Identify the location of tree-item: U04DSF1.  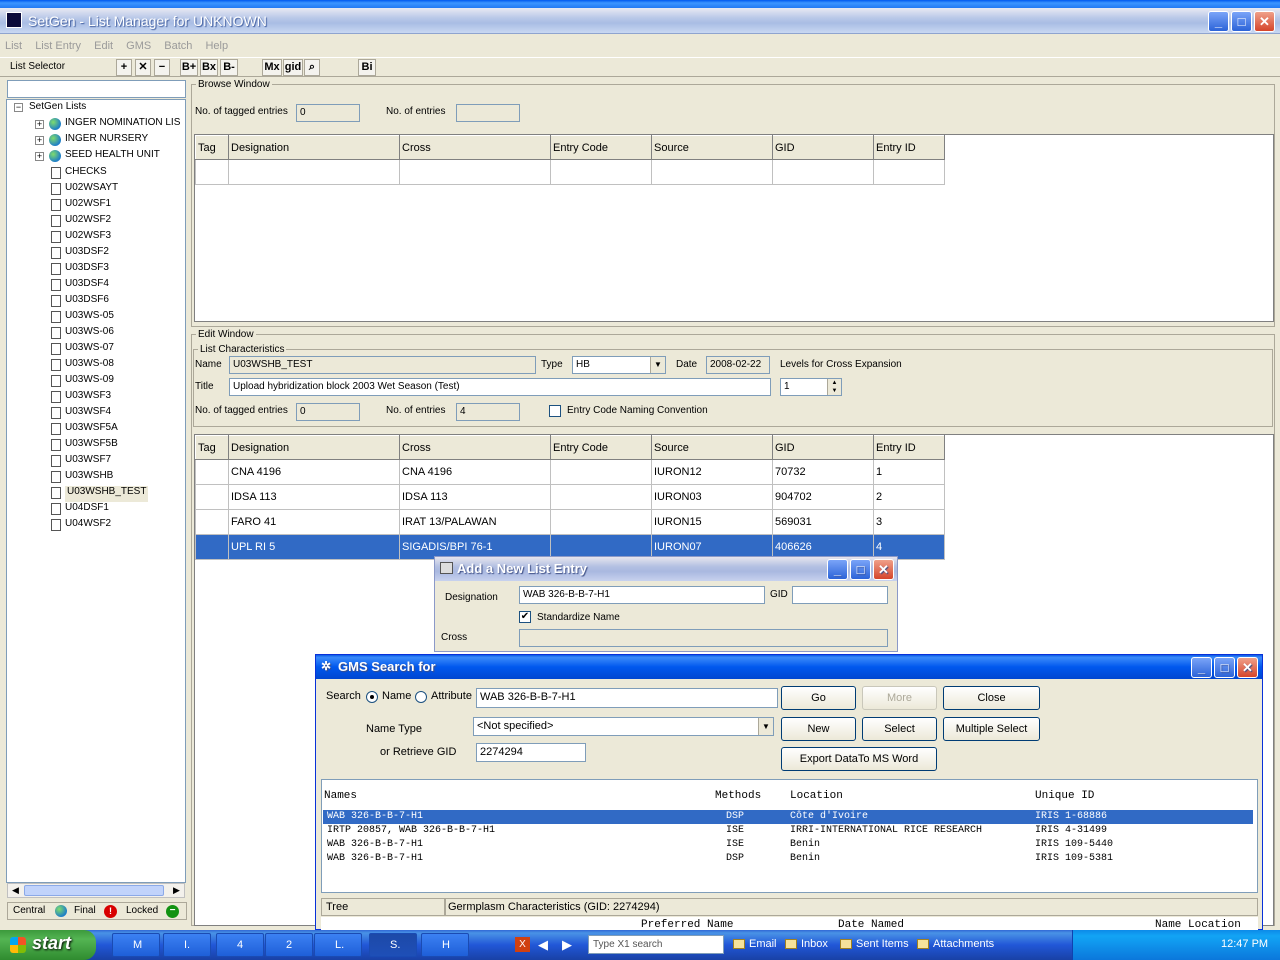
(87, 510).